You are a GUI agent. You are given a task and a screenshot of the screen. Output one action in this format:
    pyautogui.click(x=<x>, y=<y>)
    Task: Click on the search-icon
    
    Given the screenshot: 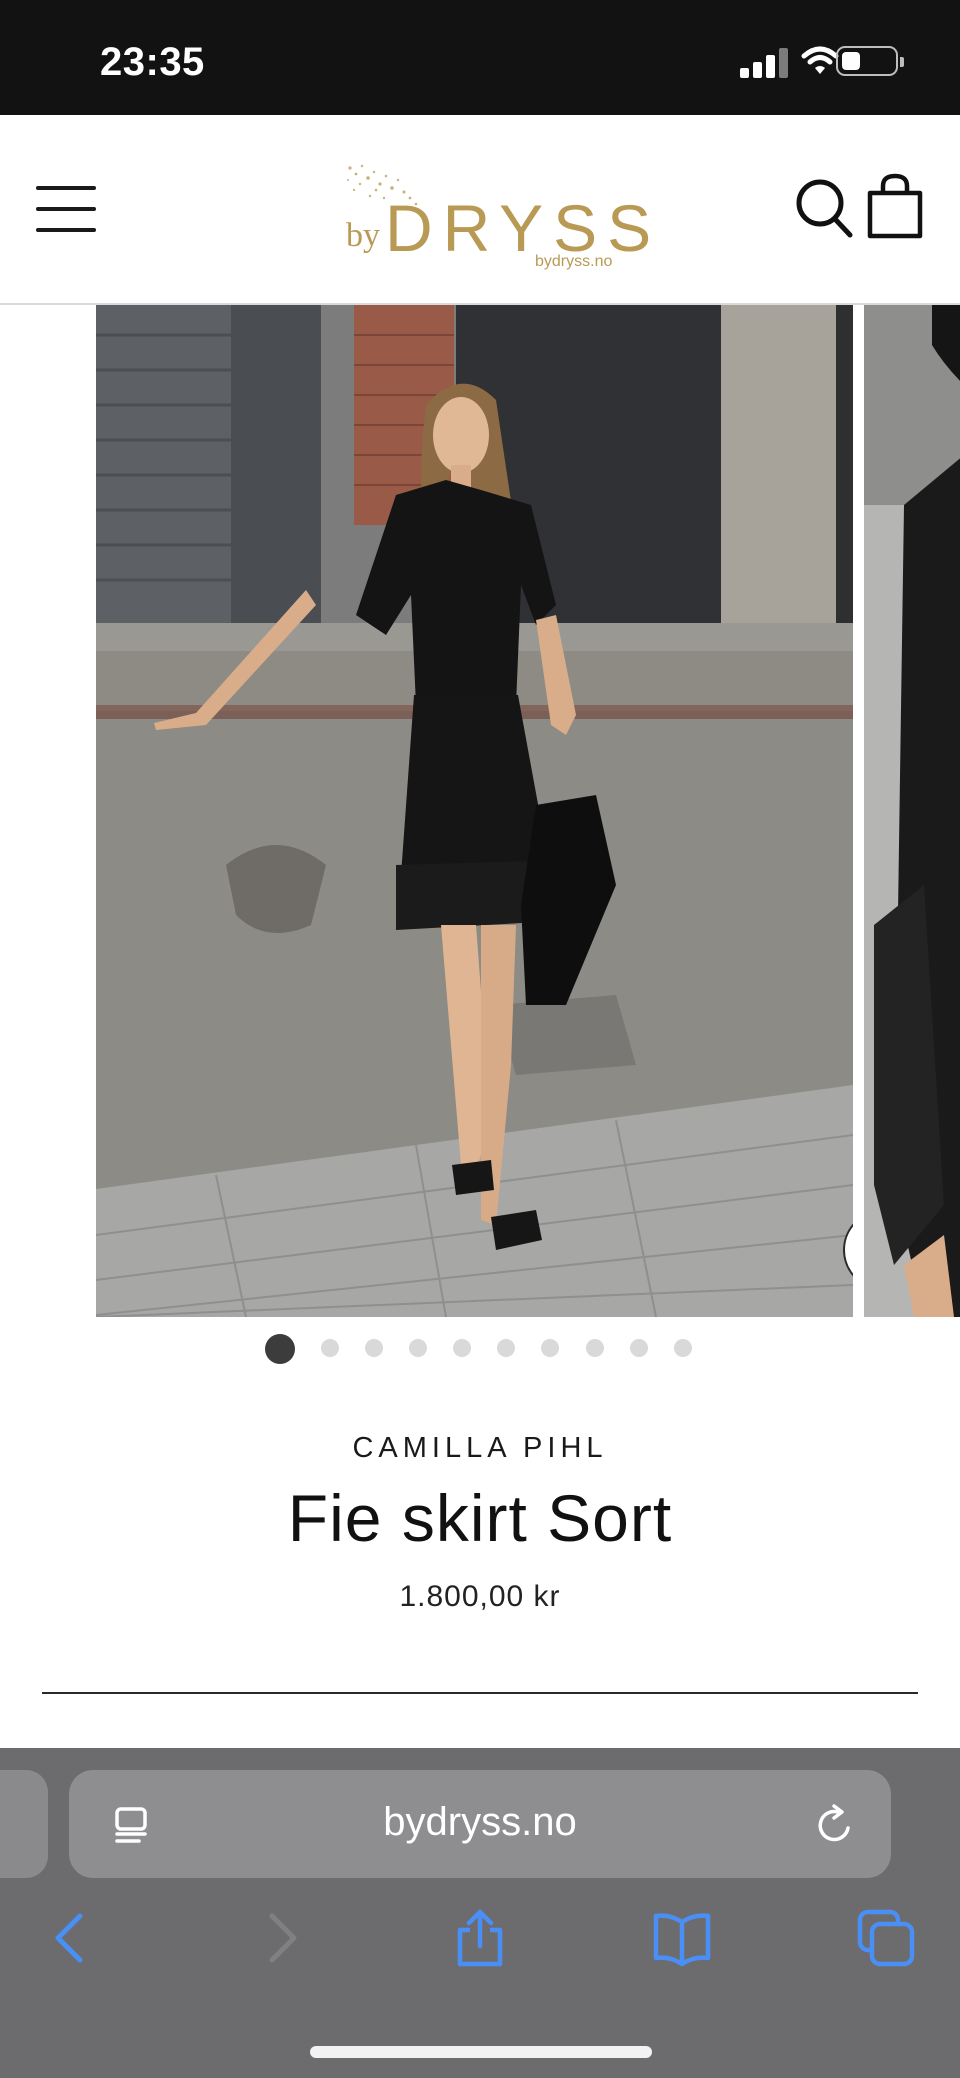 What is the action you would take?
    pyautogui.click(x=824, y=208)
    